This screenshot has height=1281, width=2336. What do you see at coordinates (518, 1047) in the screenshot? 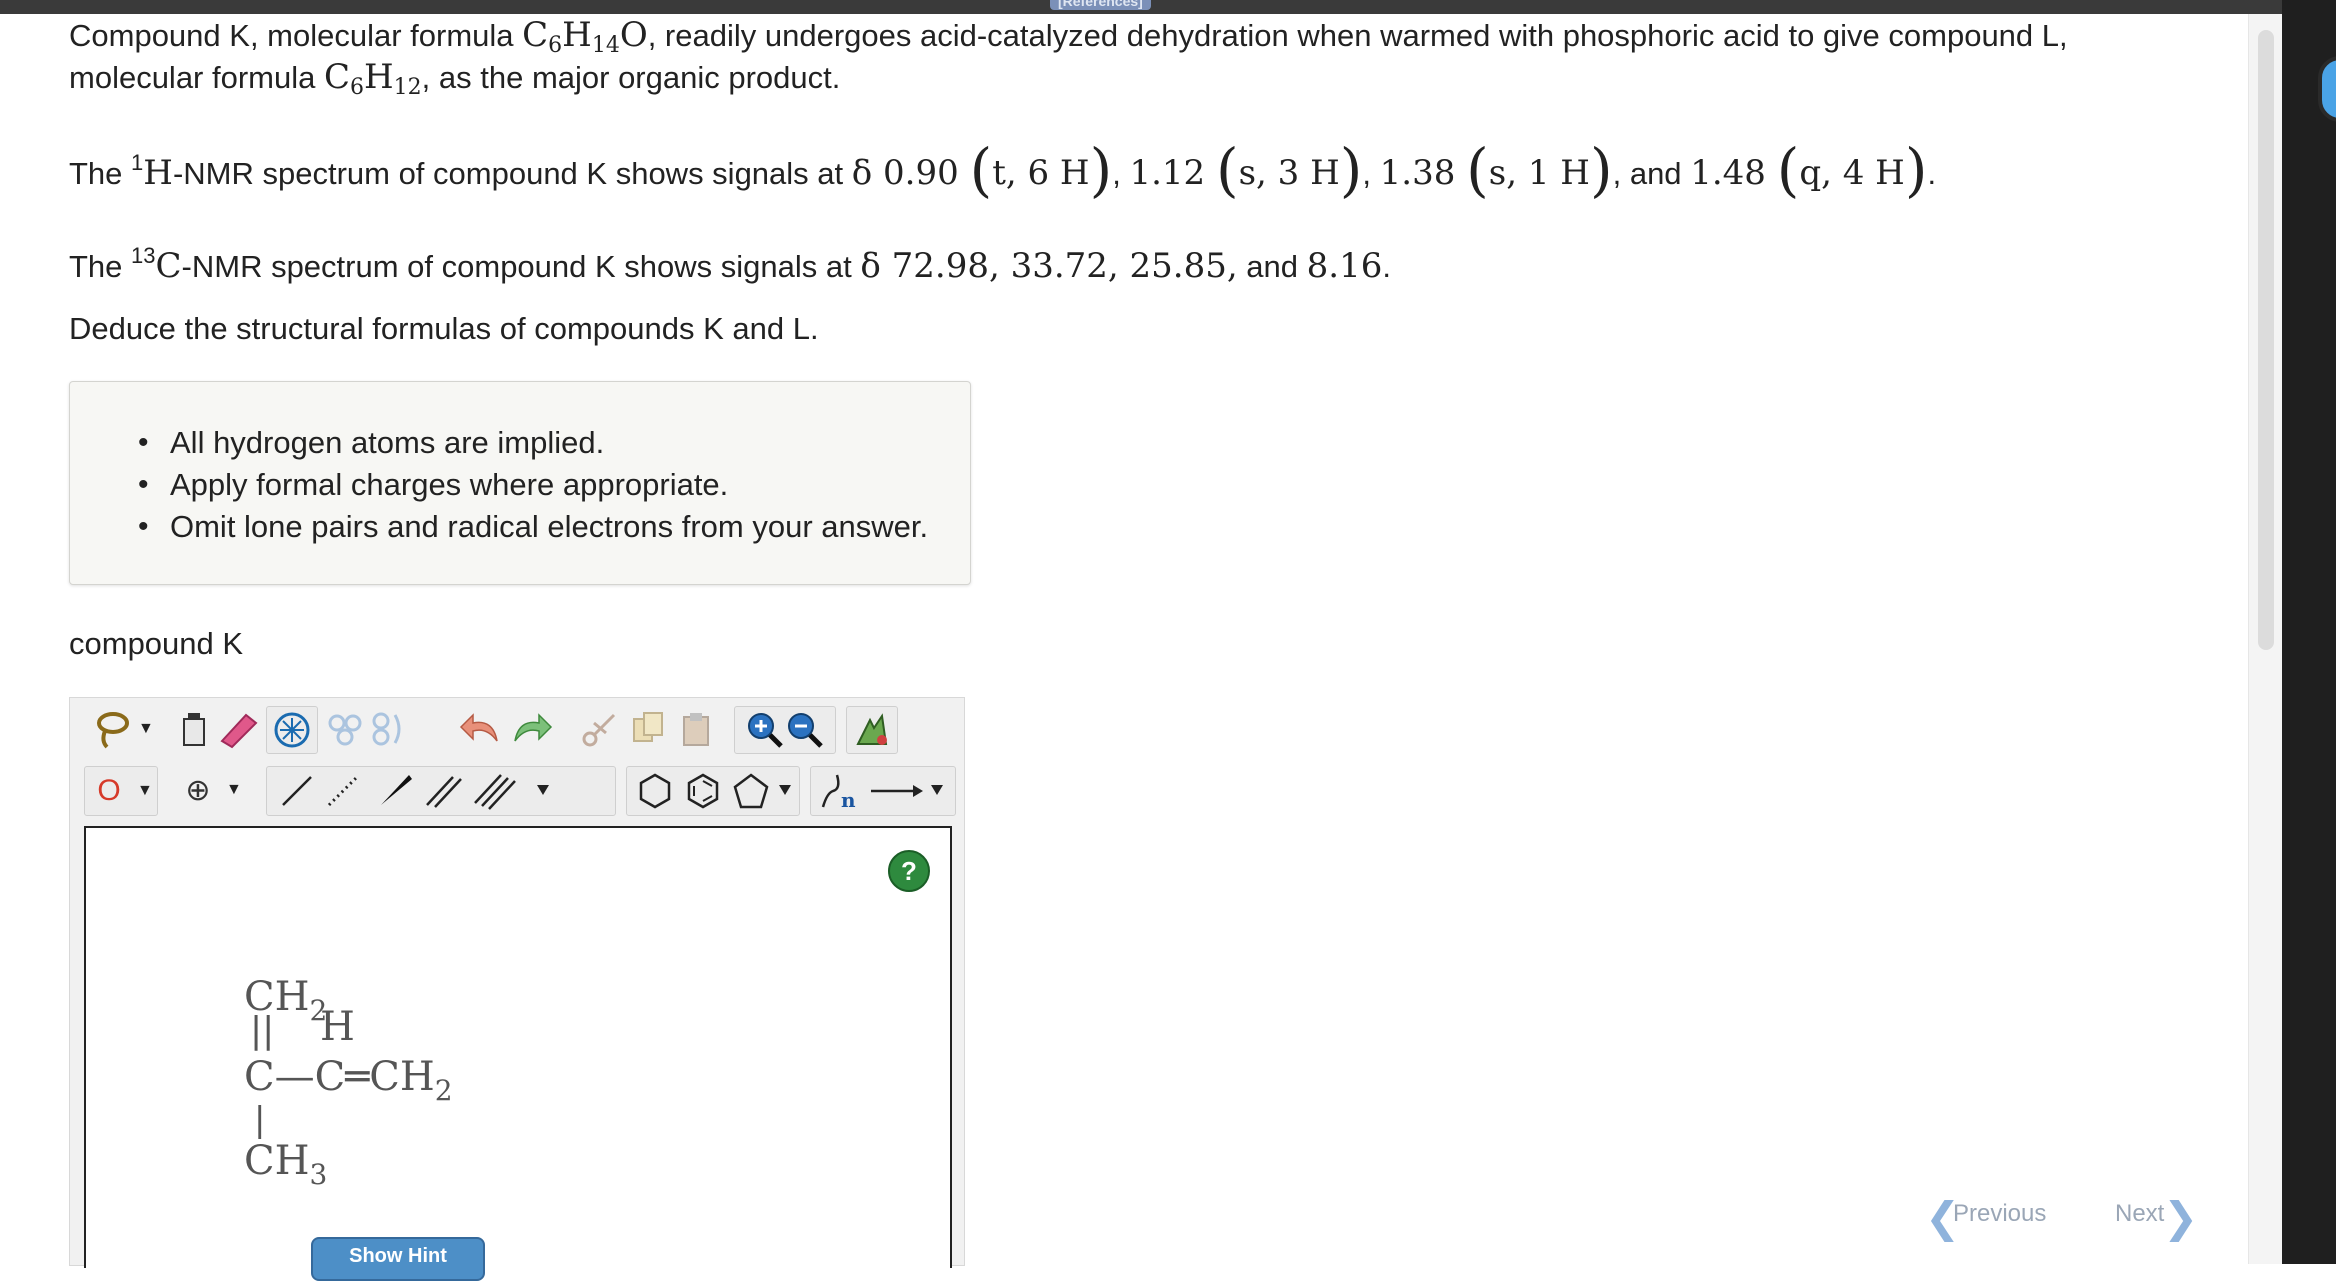
I see `drawing-canvas: ? CH2 || H C—C═CH2 | CH3` at bounding box center [518, 1047].